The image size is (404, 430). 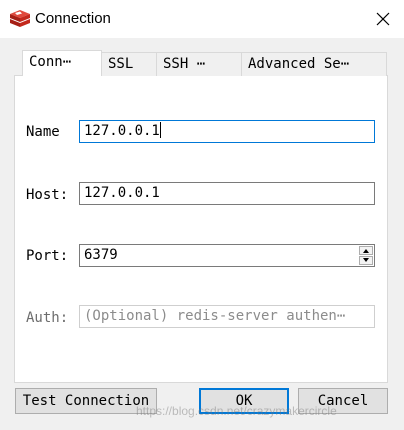 I want to click on port-label: Port:, so click(x=47, y=256).